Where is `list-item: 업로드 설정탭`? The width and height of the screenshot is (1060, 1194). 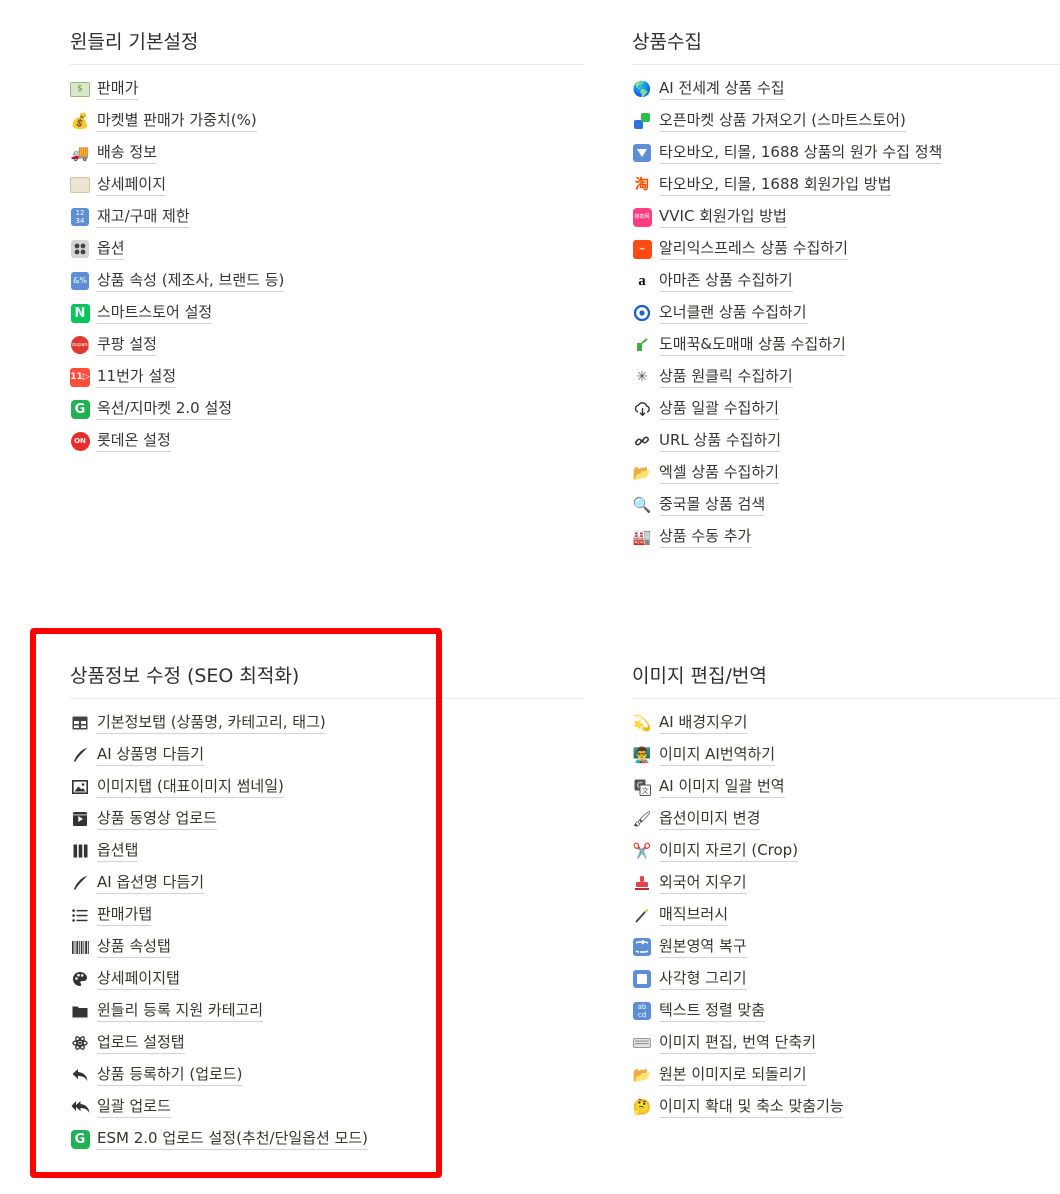 list-item: 업로드 설정탭 is located at coordinates (127, 1043).